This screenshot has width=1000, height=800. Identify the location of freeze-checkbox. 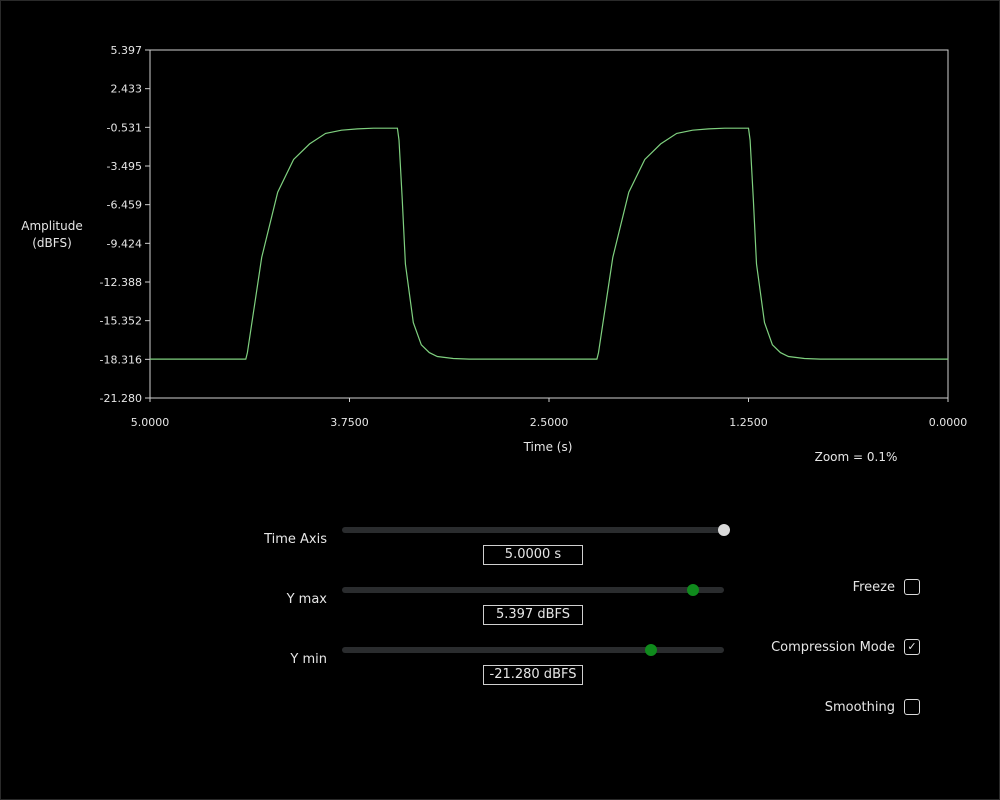
(912, 587).